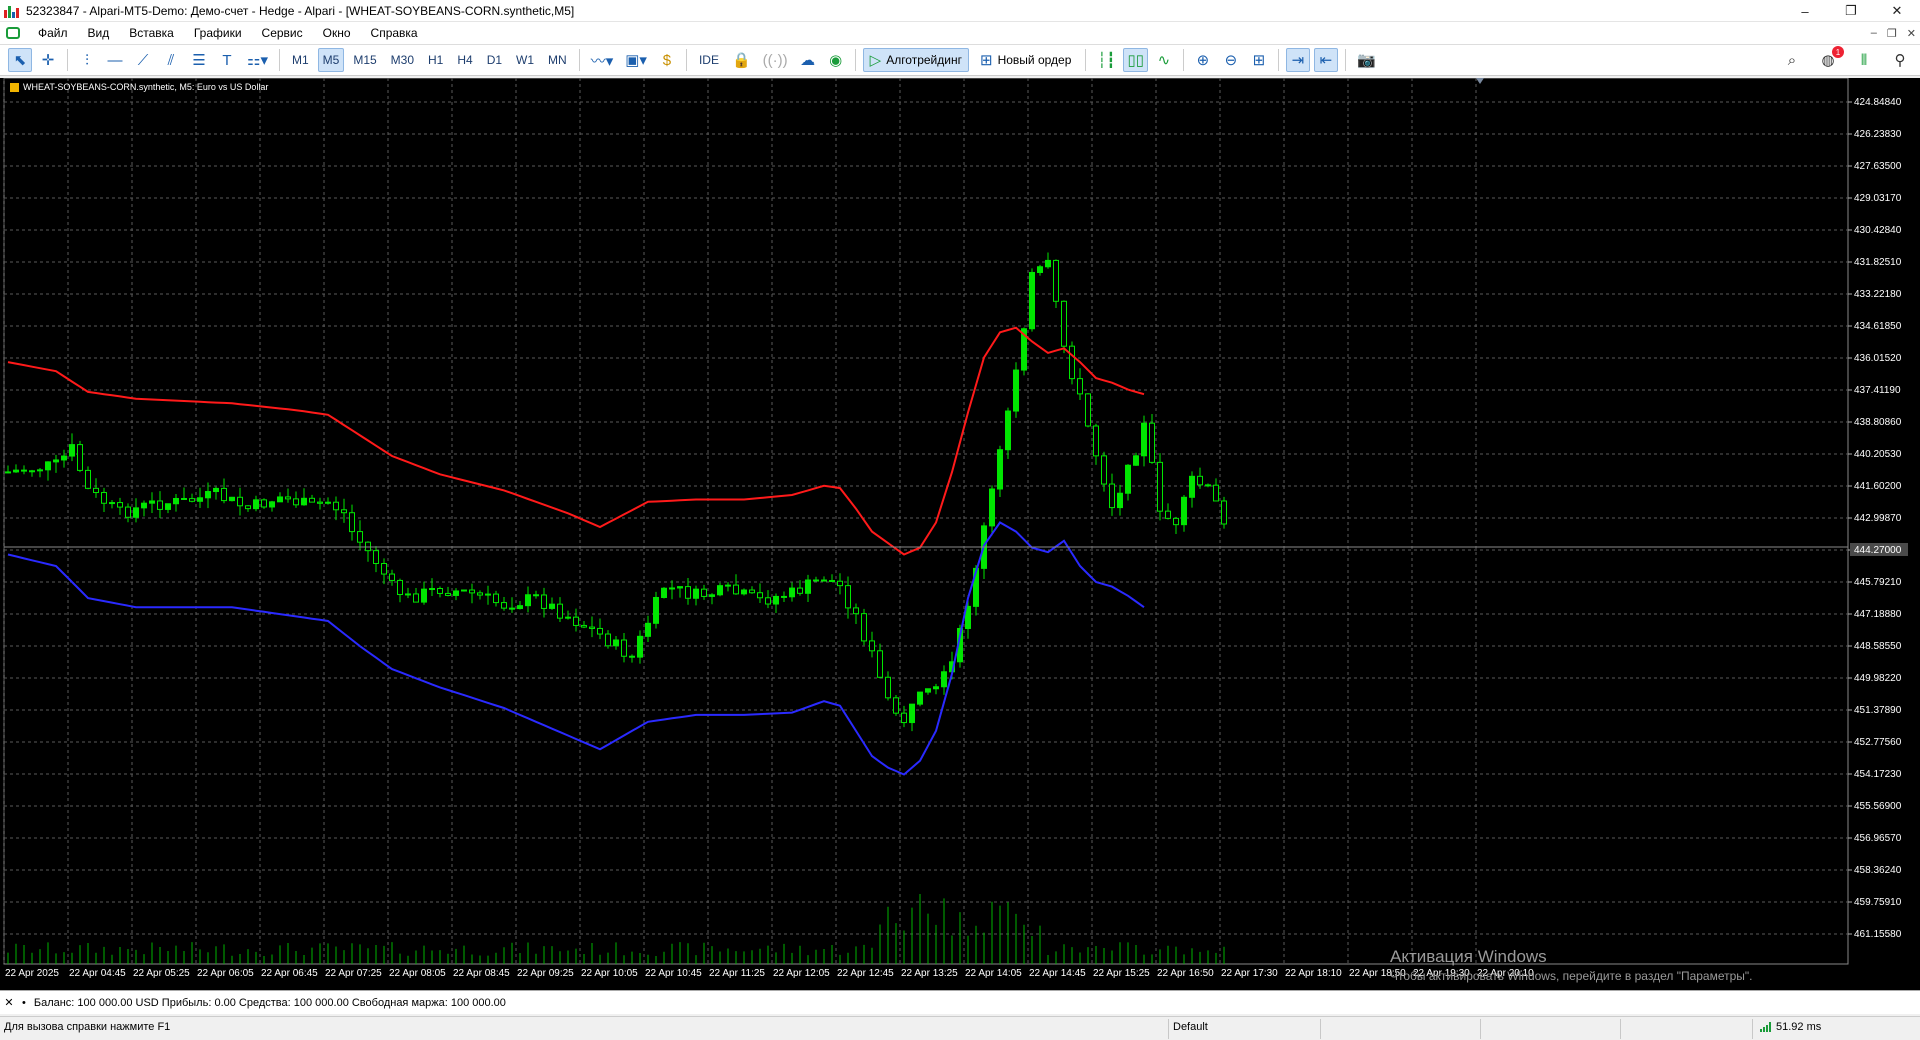 This screenshot has width=1920, height=1040. What do you see at coordinates (331, 60) in the screenshot?
I see `timeframe-m5: M5` at bounding box center [331, 60].